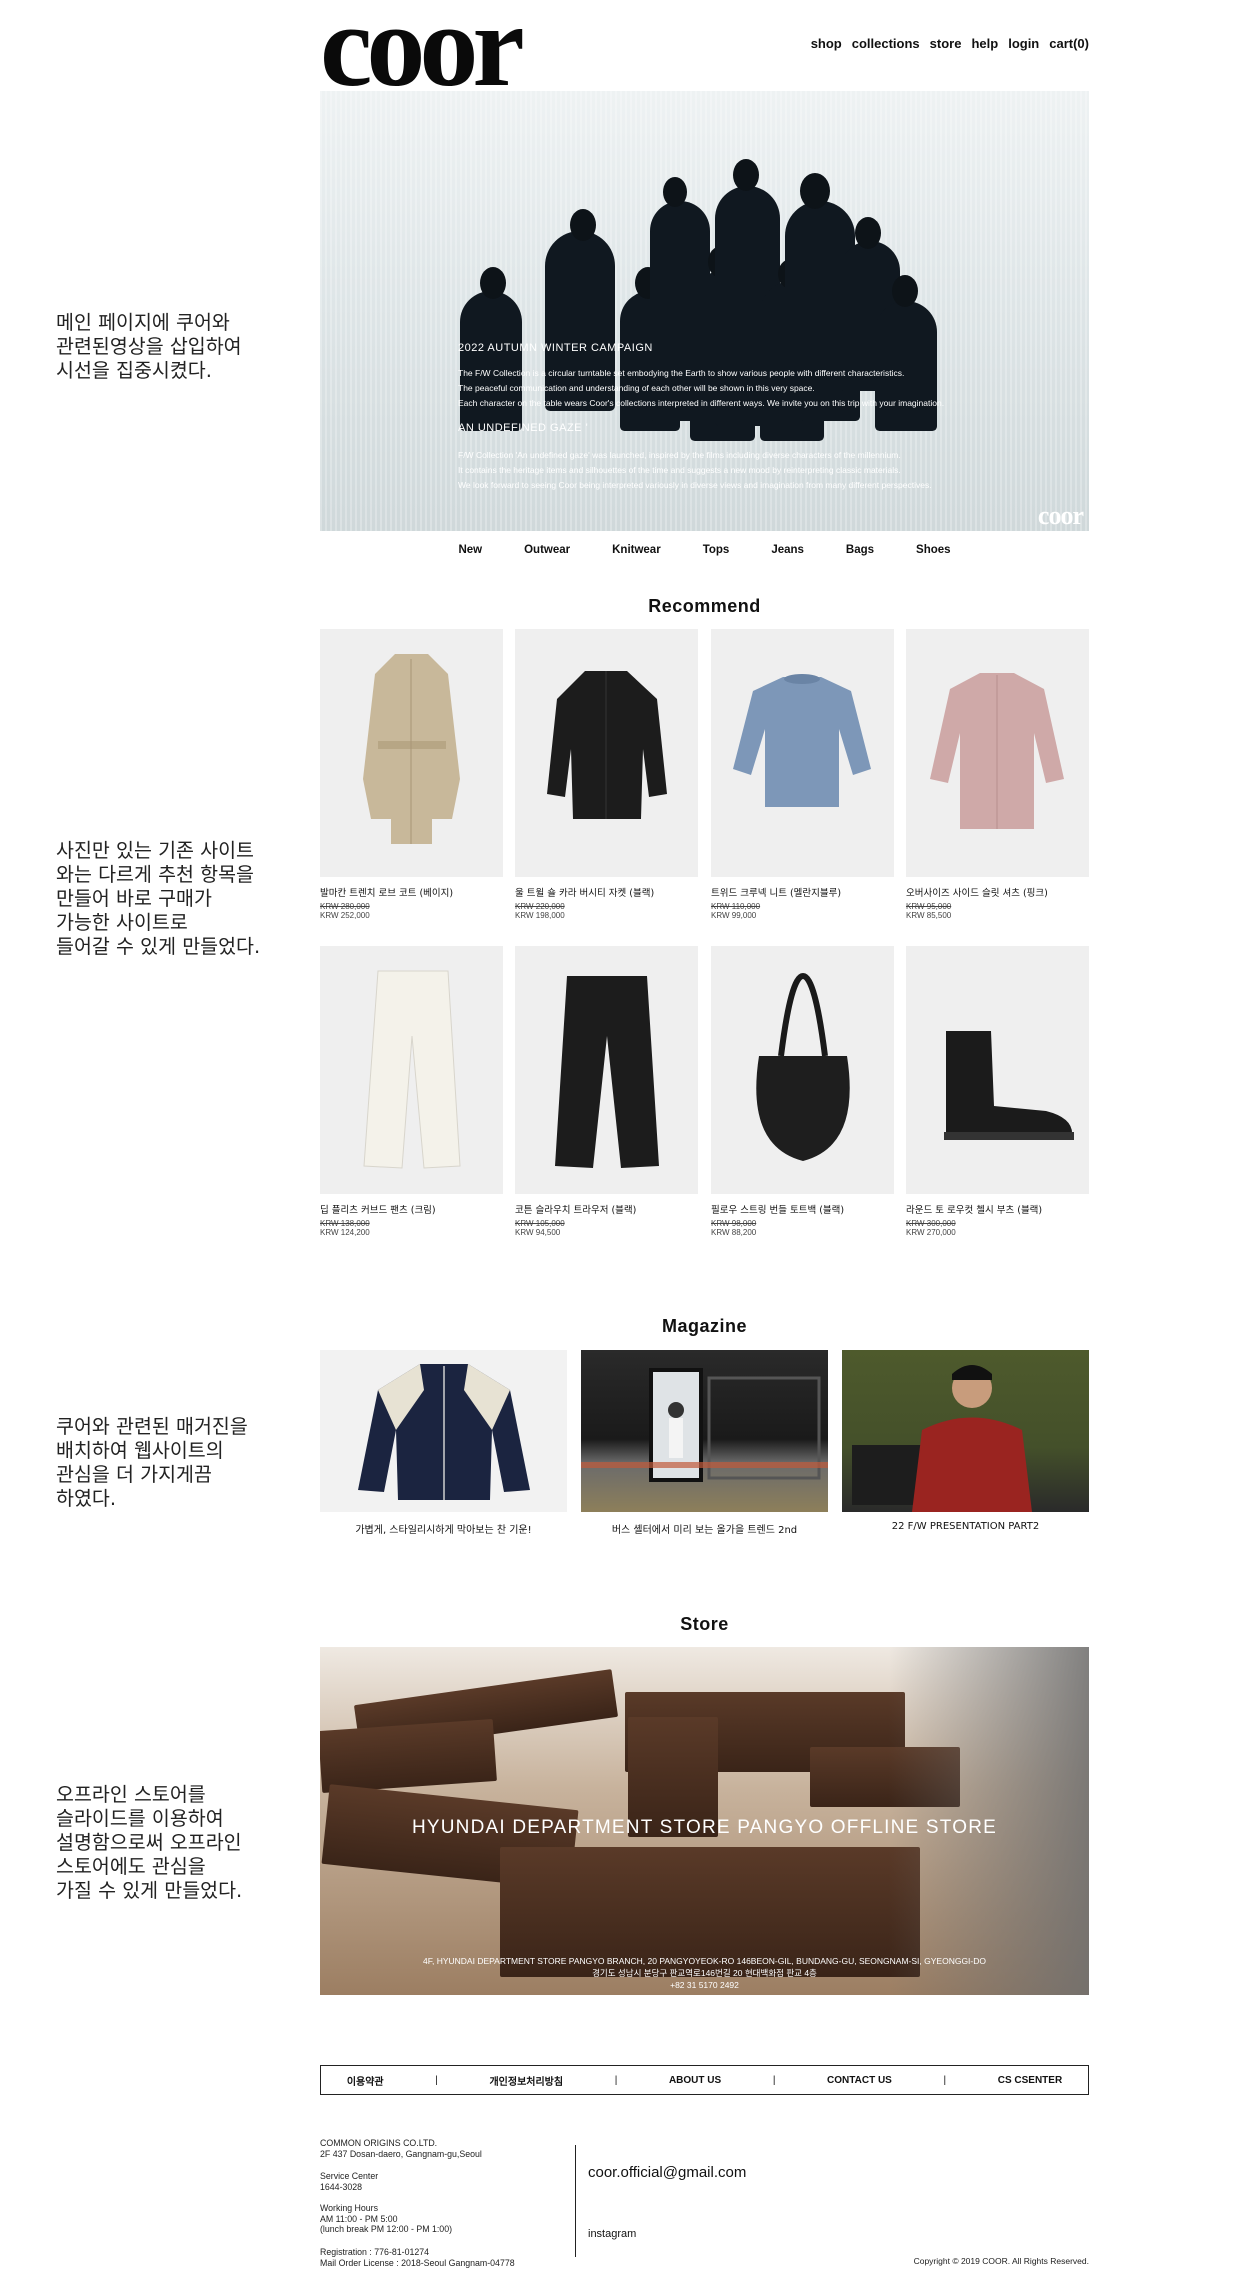 This screenshot has height=2281, width=1251. I want to click on product-name: 발마칸 트렌치 로브 코트 (베이지), so click(411, 892).